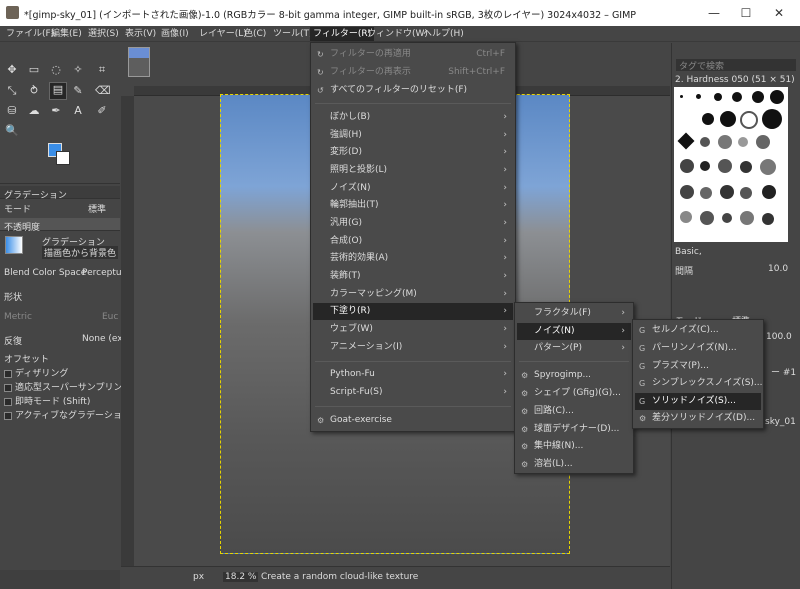 The width and height of the screenshot is (800, 589). Describe the element at coordinates (413, 170) in the screenshot. I see `filter-light-shadow: 照明と投影(L) ›` at that location.